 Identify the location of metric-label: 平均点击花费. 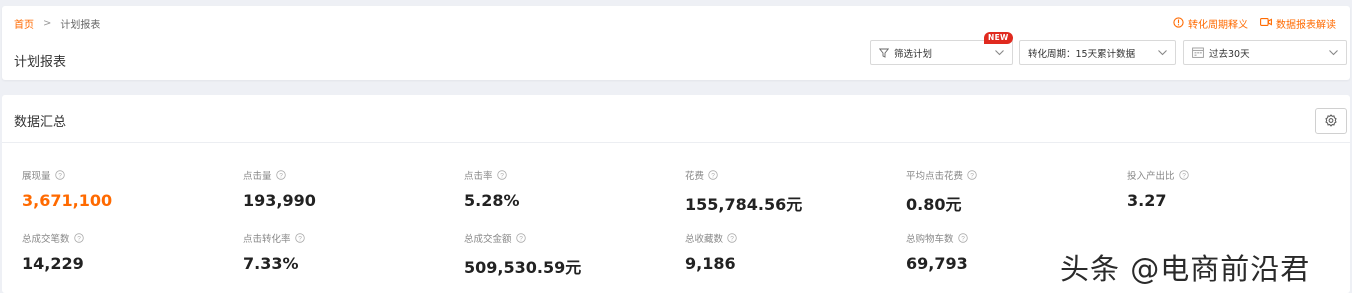
(935, 176).